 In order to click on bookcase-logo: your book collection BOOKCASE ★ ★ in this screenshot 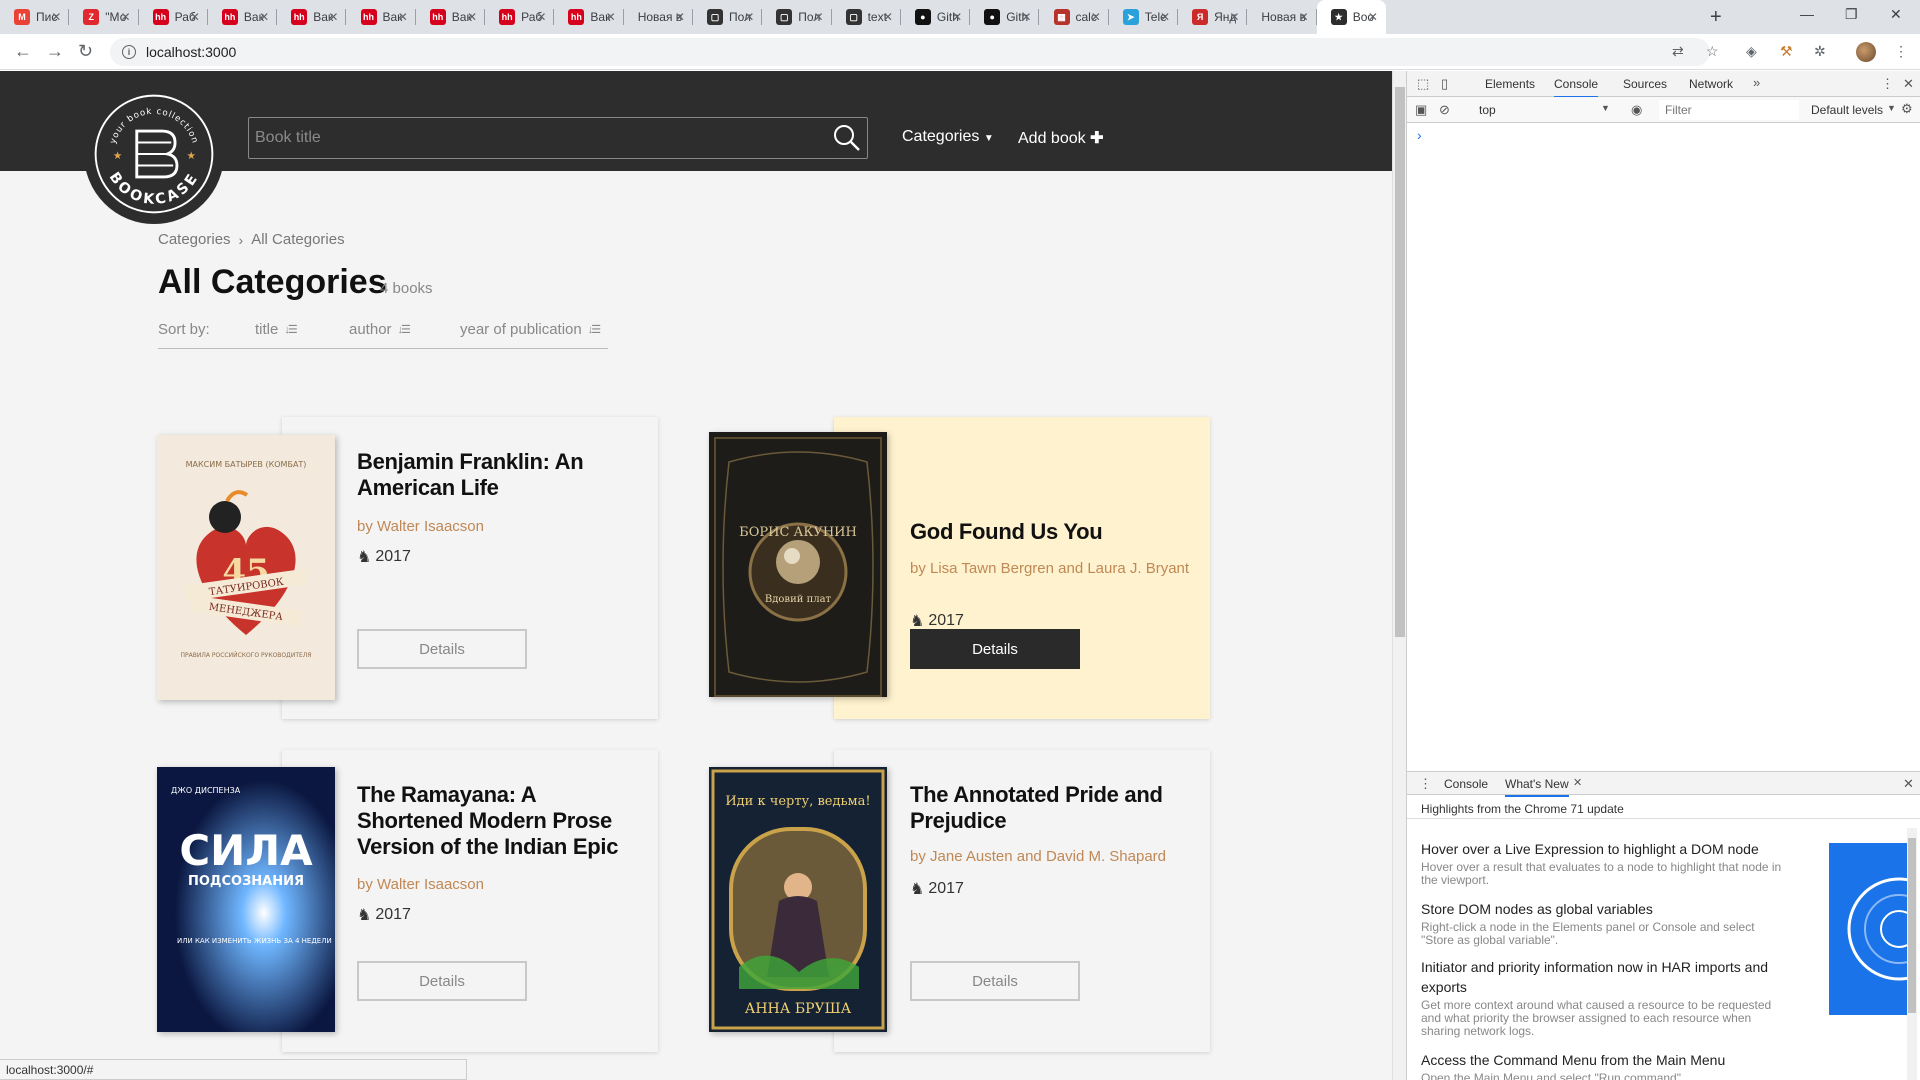, I will do `click(154, 154)`.